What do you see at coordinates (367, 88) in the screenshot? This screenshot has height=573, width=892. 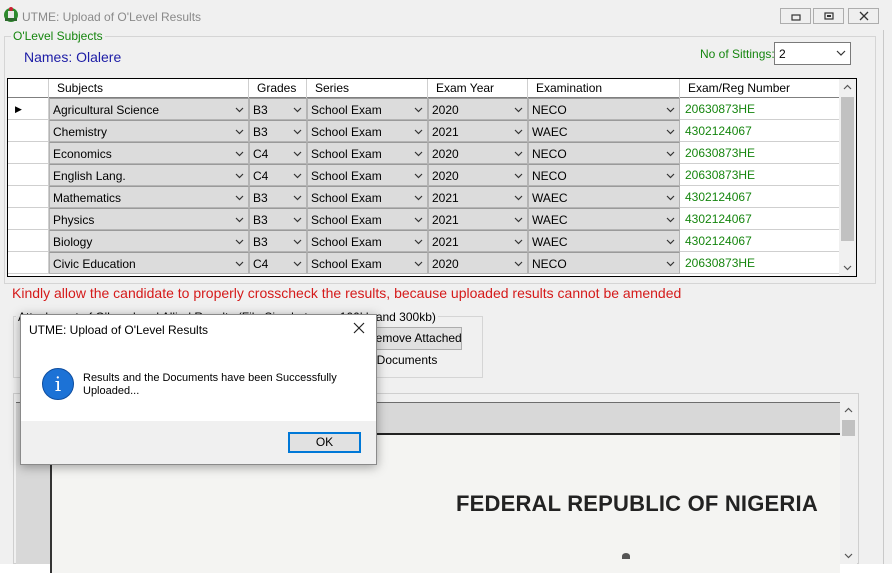 I see `header-series: Series` at bounding box center [367, 88].